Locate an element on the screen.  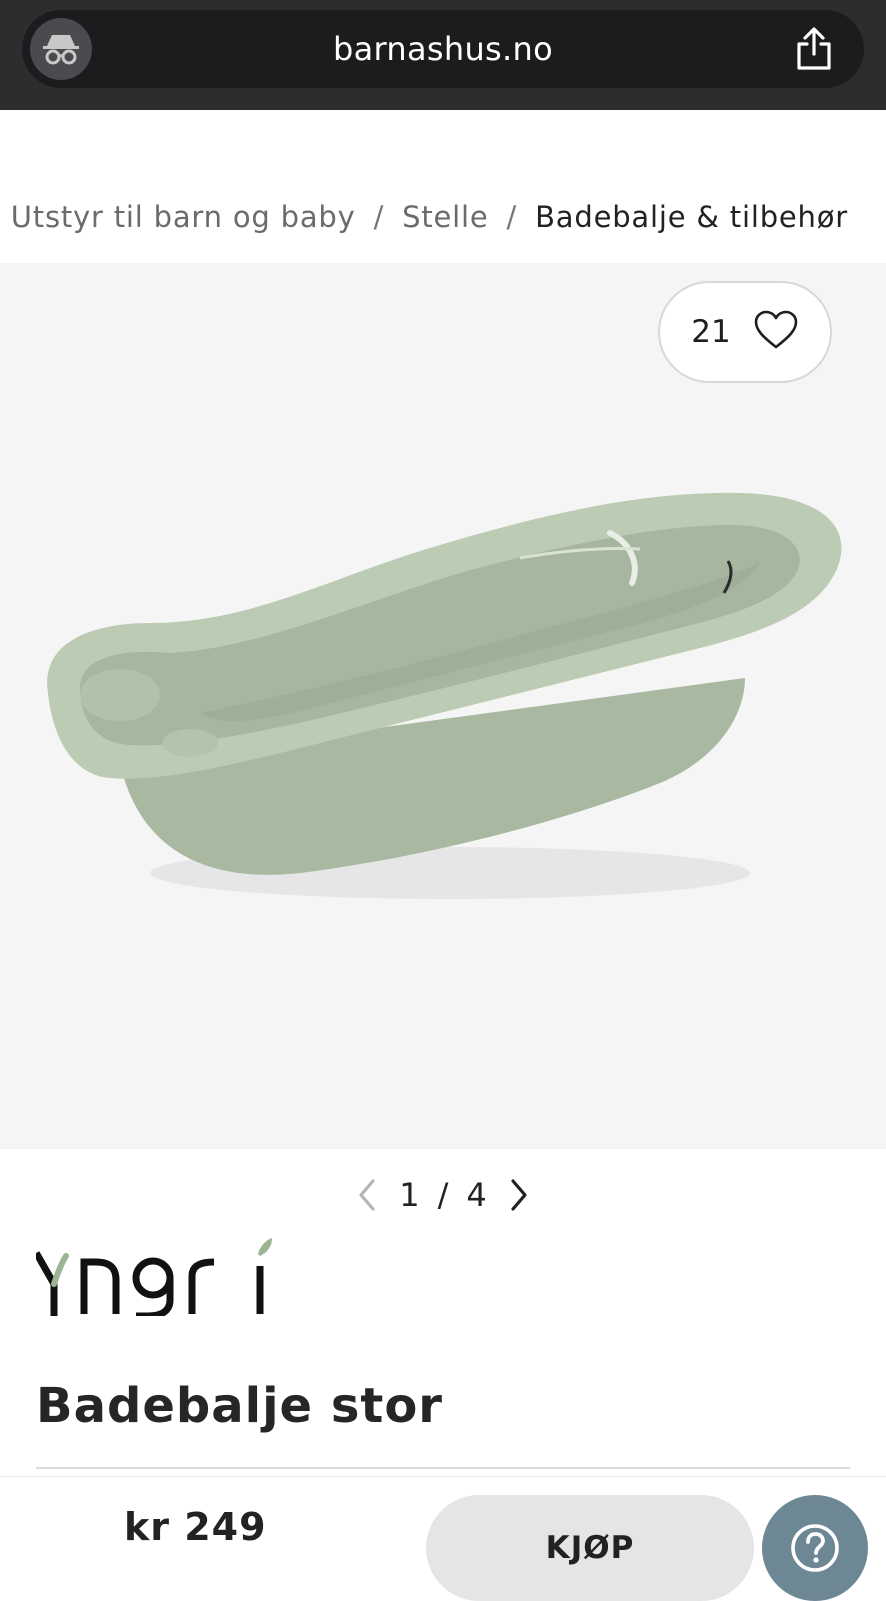
sticky-buy-bar: kr 249 KJØP is located at coordinates (443, 1538).